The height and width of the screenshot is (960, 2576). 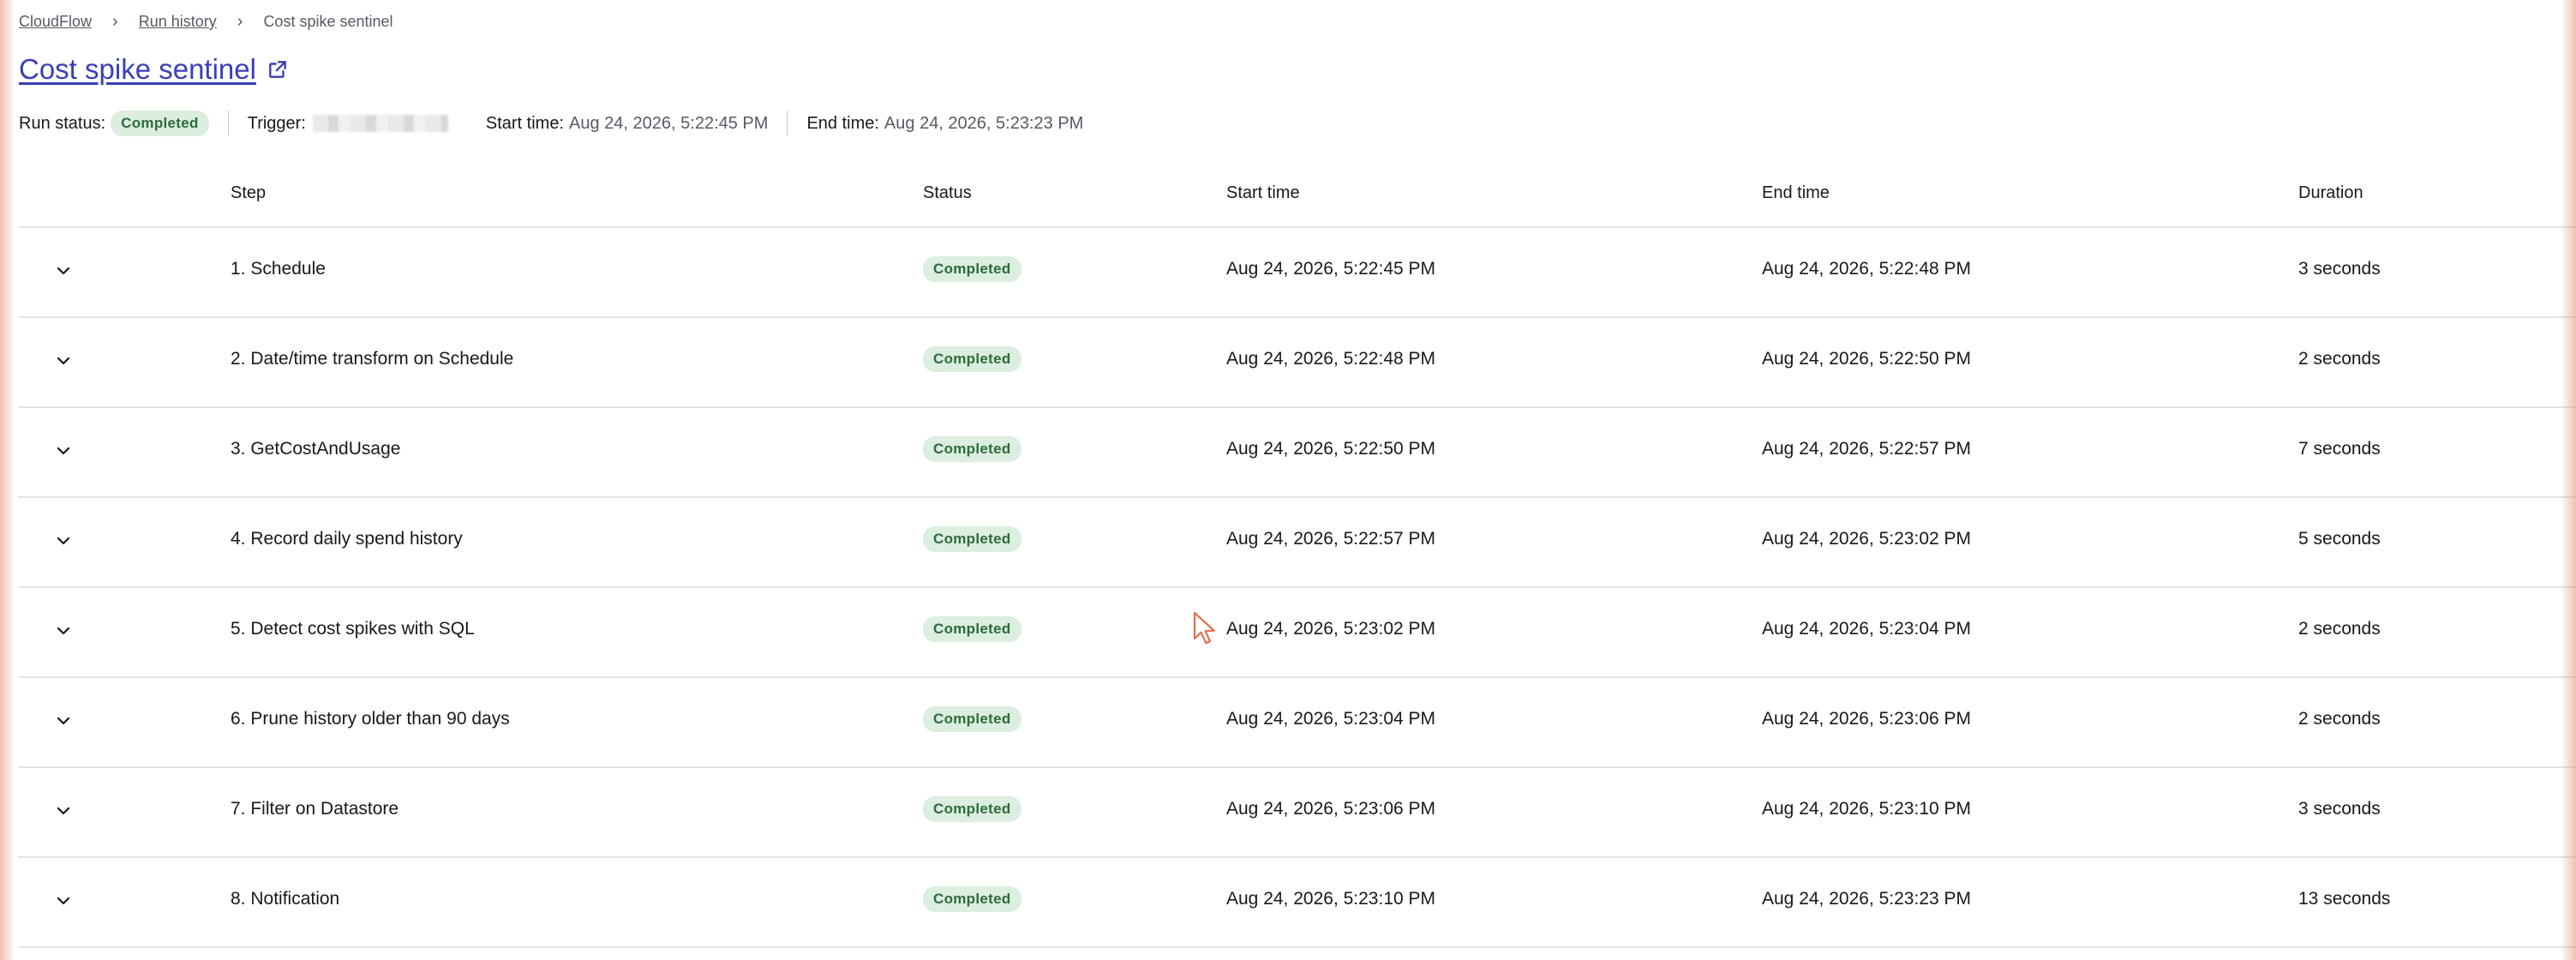 I want to click on breadcrumb-item-cloudflow: CloudFlow, so click(x=56, y=22).